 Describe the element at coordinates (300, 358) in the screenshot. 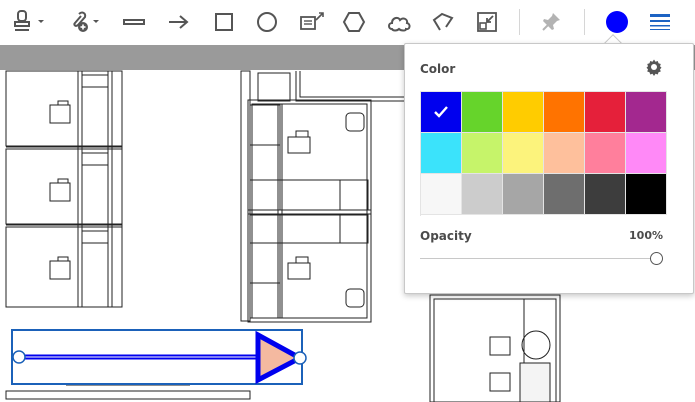

I see `end-handle` at that location.